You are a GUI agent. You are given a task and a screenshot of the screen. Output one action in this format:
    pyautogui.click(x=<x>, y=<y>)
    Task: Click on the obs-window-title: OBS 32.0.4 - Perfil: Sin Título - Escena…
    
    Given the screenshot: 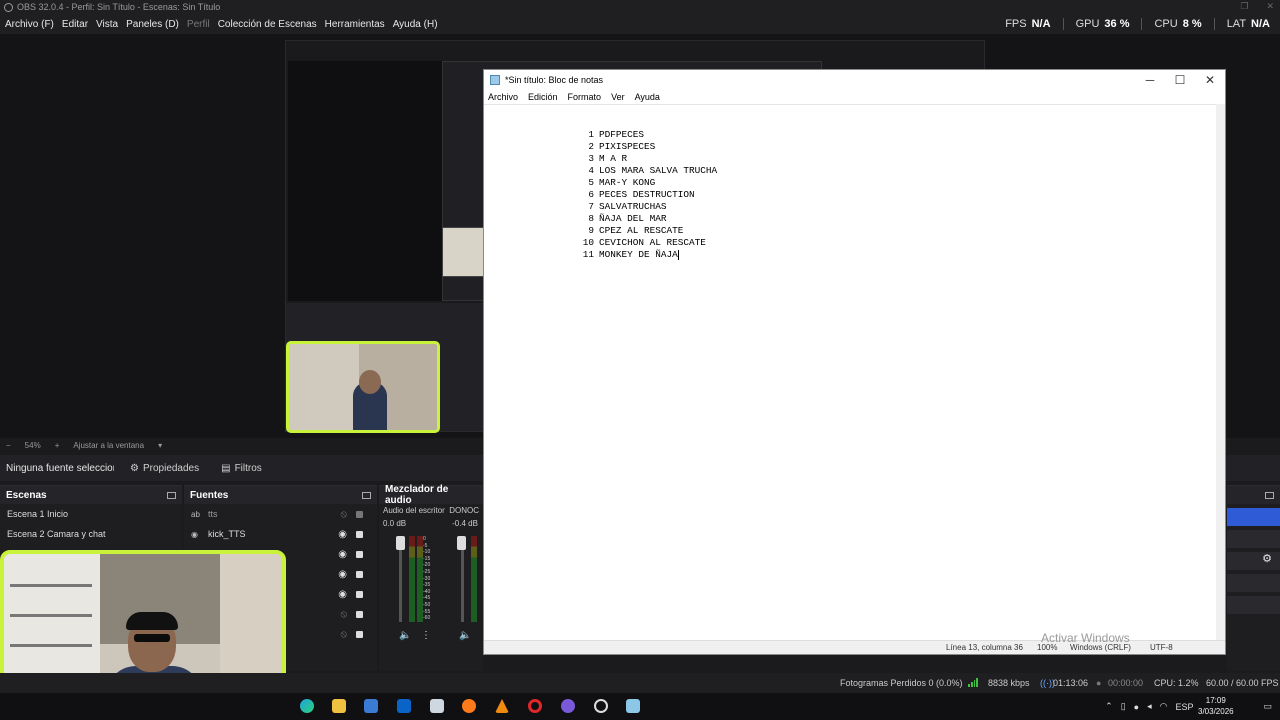 What is the action you would take?
    pyautogui.click(x=119, y=7)
    